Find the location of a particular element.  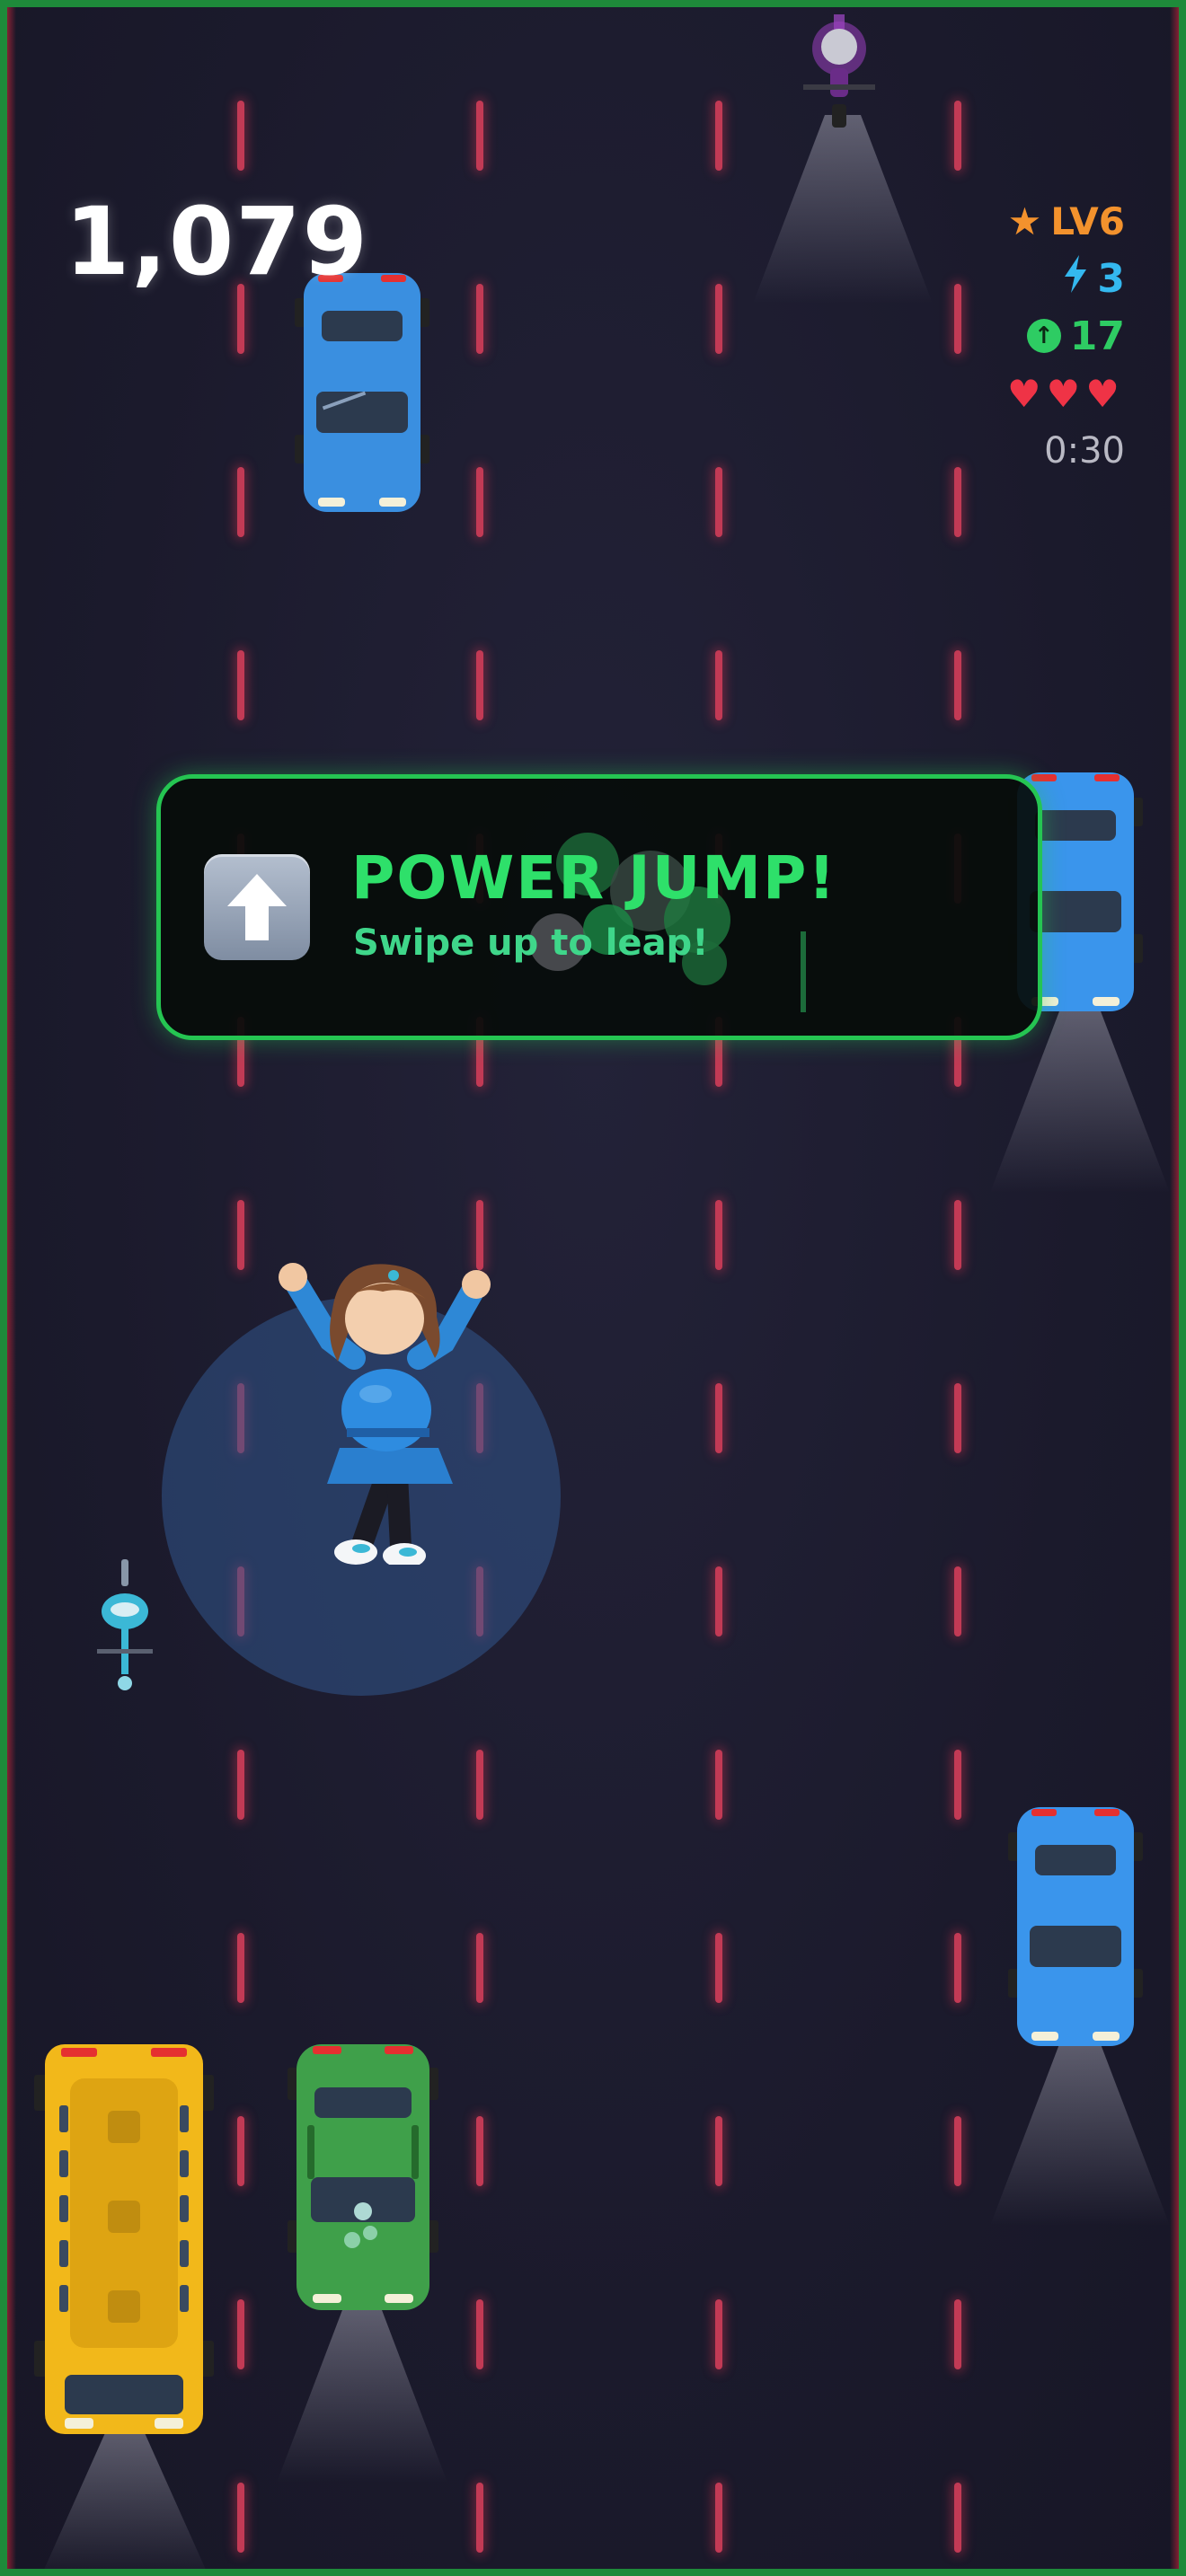

right-road-edge-glow is located at coordinates (1174, 1288).